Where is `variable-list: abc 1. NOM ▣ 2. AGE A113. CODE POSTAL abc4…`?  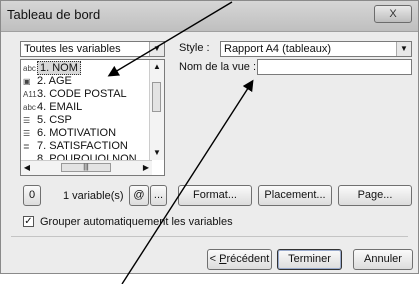 variable-list: abc 1. NOM ▣ 2. AGE A113. CODE POSTAL abc4… is located at coordinates (92, 117).